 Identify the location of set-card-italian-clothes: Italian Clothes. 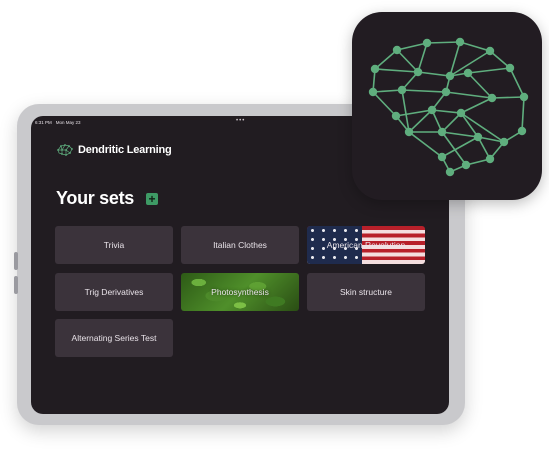
(240, 245).